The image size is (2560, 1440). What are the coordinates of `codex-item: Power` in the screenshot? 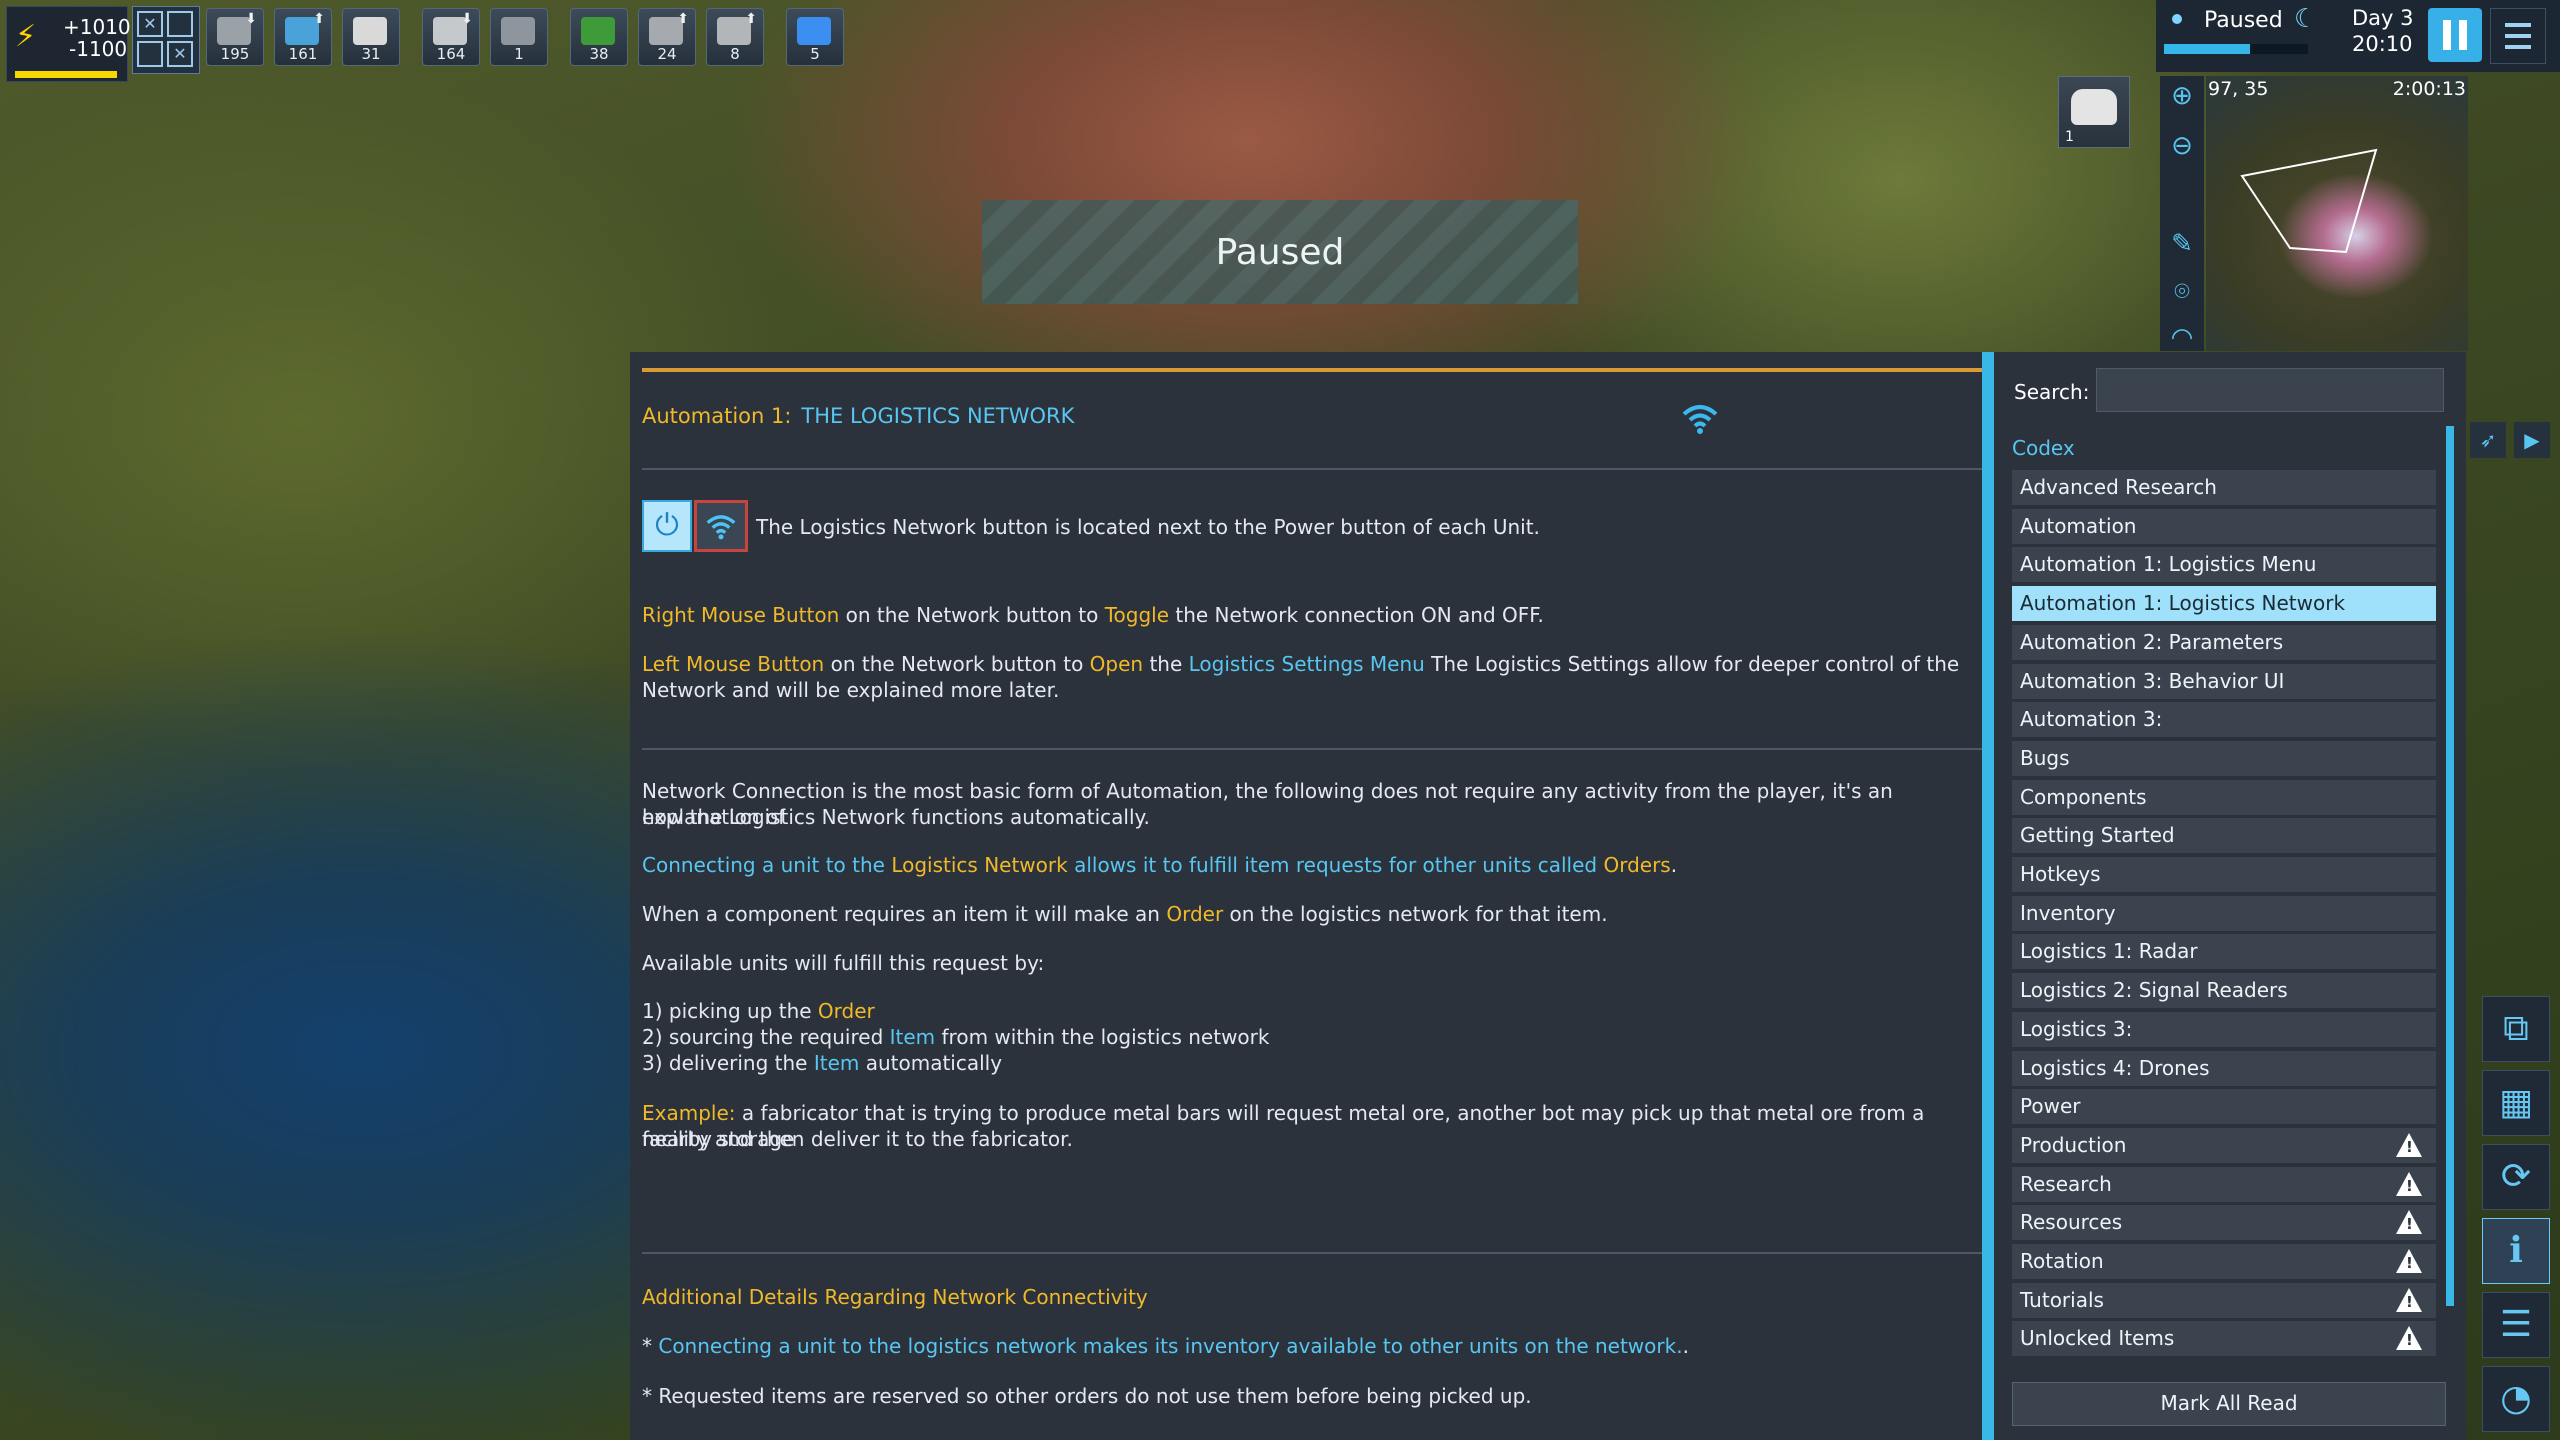 It's located at (2224, 1107).